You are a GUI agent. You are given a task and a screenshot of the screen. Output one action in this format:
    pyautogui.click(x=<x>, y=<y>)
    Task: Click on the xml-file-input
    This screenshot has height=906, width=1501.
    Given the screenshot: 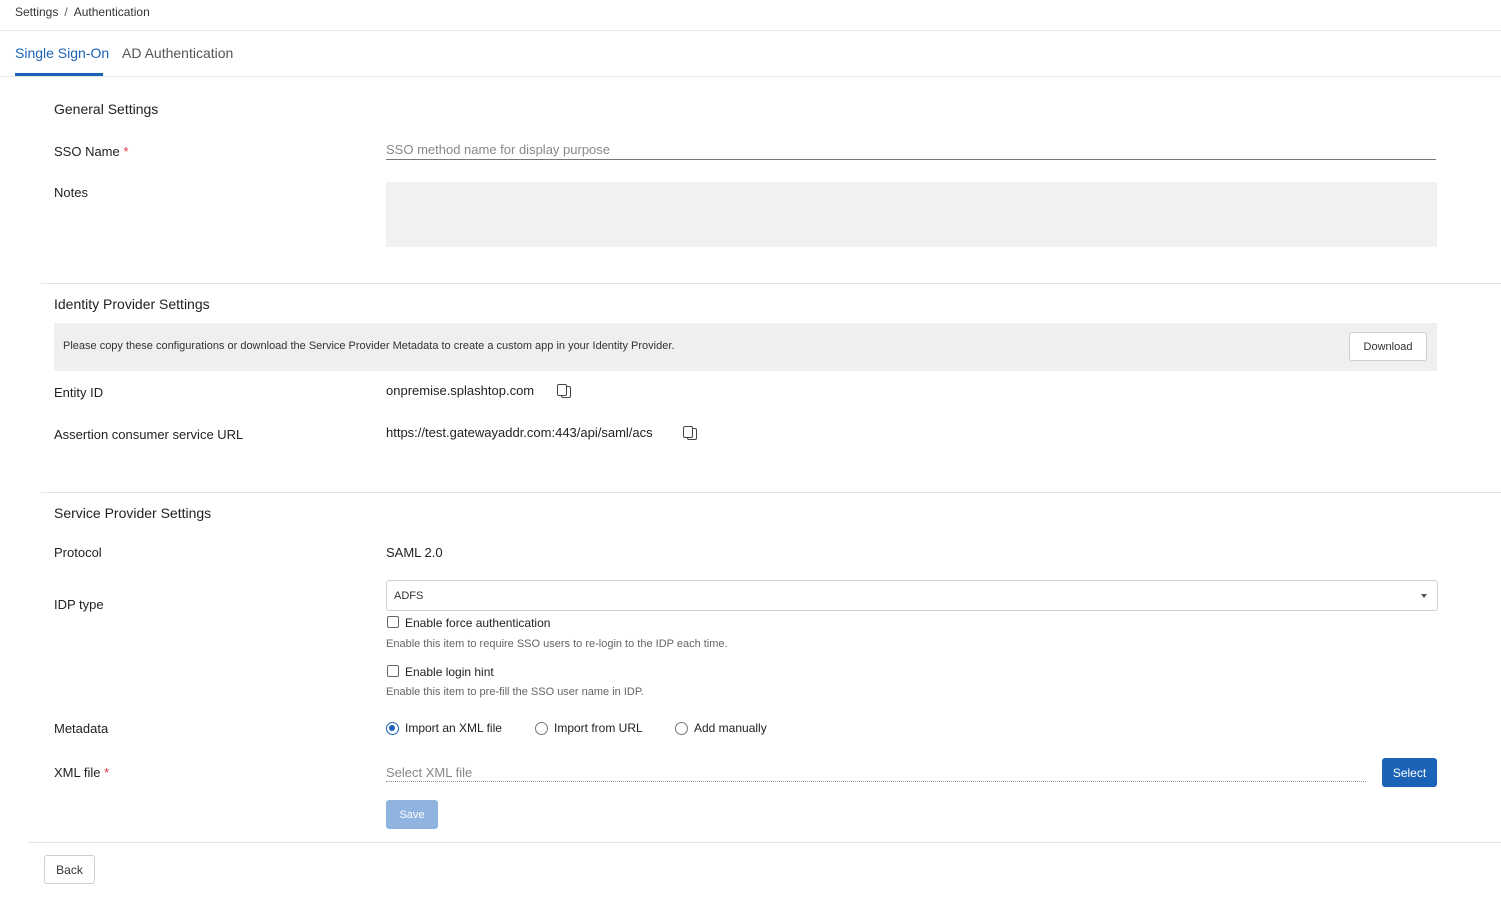 What is the action you would take?
    pyautogui.click(x=876, y=773)
    